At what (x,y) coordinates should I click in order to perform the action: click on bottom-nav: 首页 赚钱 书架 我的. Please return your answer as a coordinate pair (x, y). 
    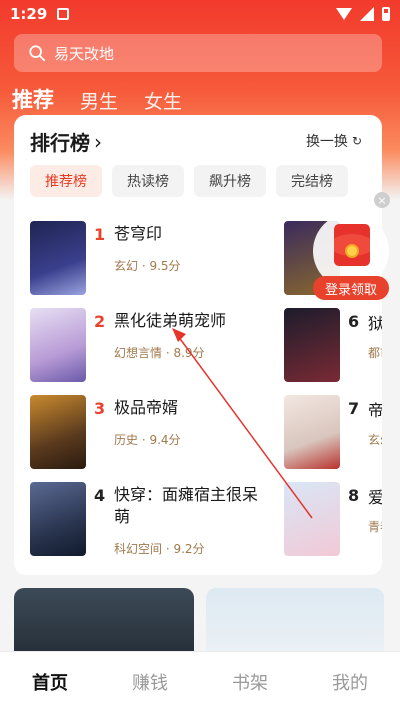
    Looking at the image, I should click on (200, 681).